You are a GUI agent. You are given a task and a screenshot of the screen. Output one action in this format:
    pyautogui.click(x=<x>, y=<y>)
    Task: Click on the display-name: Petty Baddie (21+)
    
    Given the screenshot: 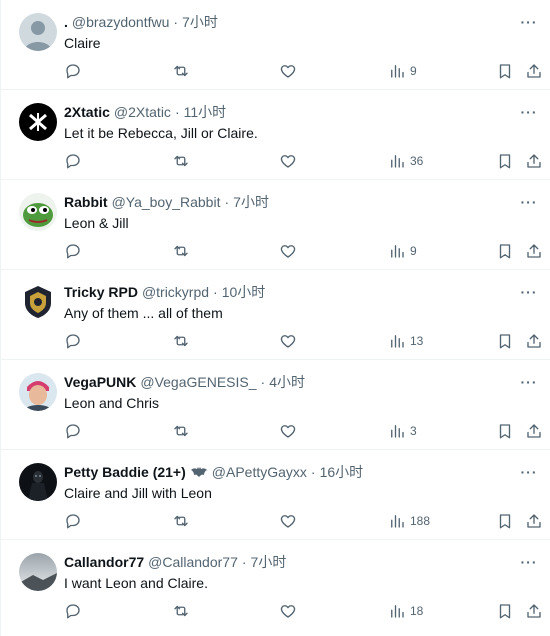 What is the action you would take?
    pyautogui.click(x=125, y=472)
    